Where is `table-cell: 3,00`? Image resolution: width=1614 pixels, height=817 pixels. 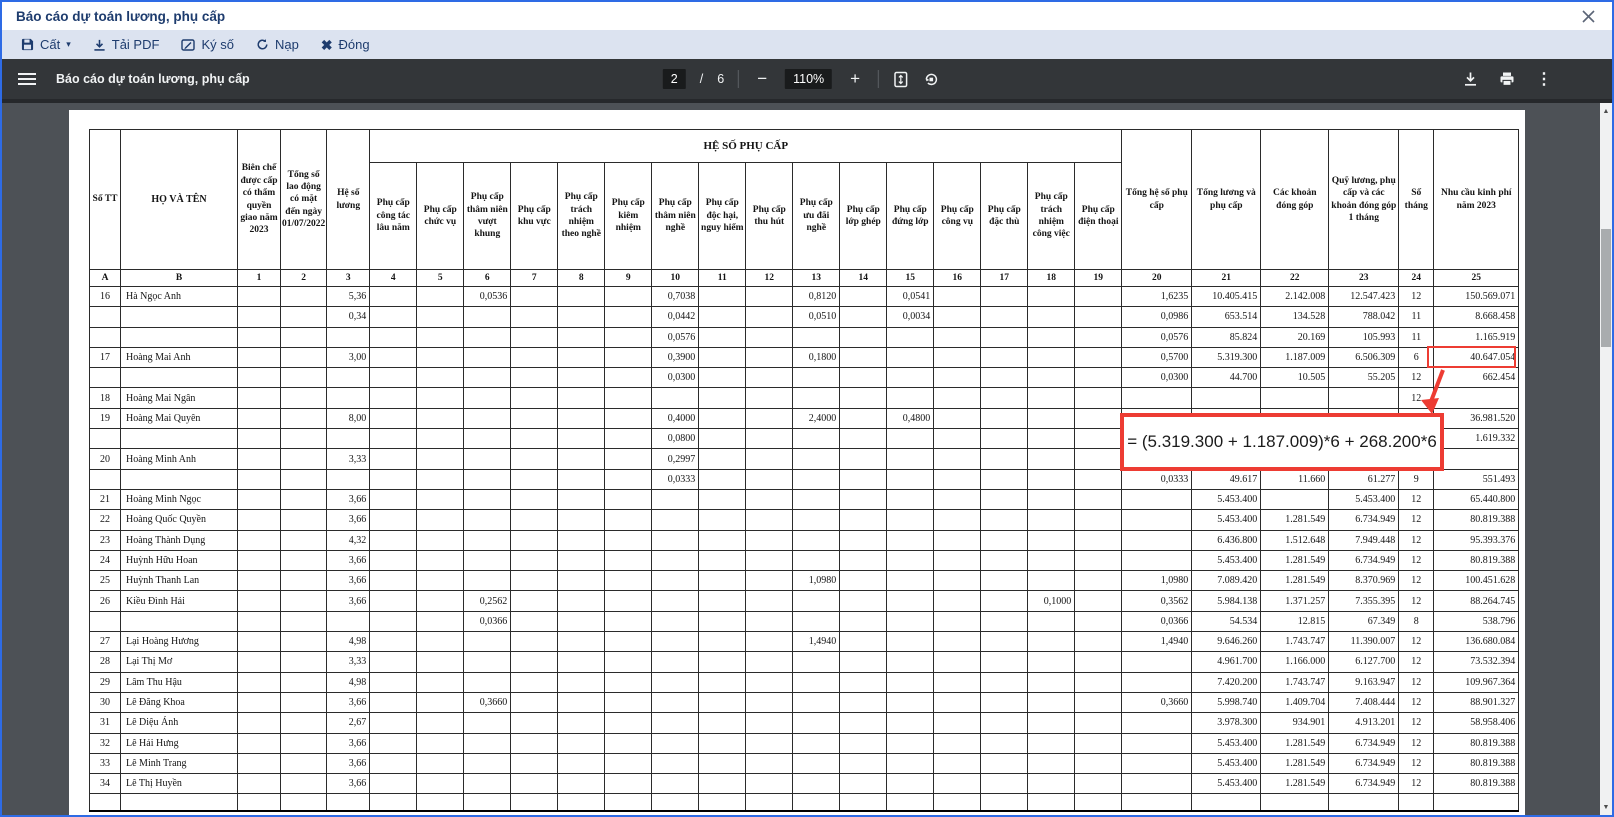 table-cell: 3,00 is located at coordinates (348, 357).